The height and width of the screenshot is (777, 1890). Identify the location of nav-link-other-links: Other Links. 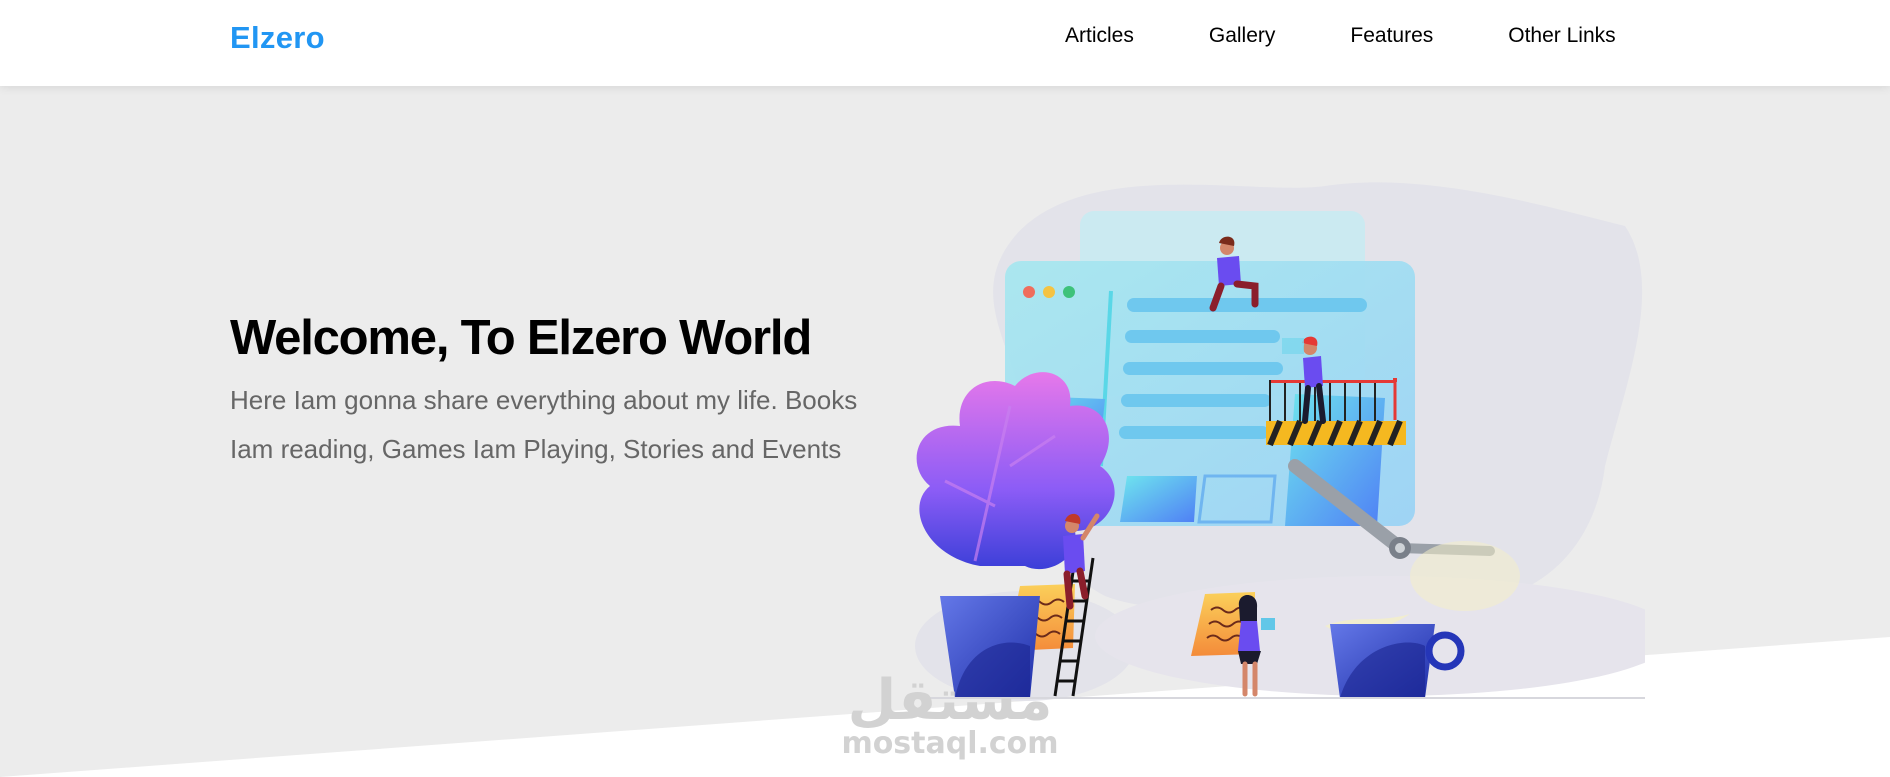
(1561, 36).